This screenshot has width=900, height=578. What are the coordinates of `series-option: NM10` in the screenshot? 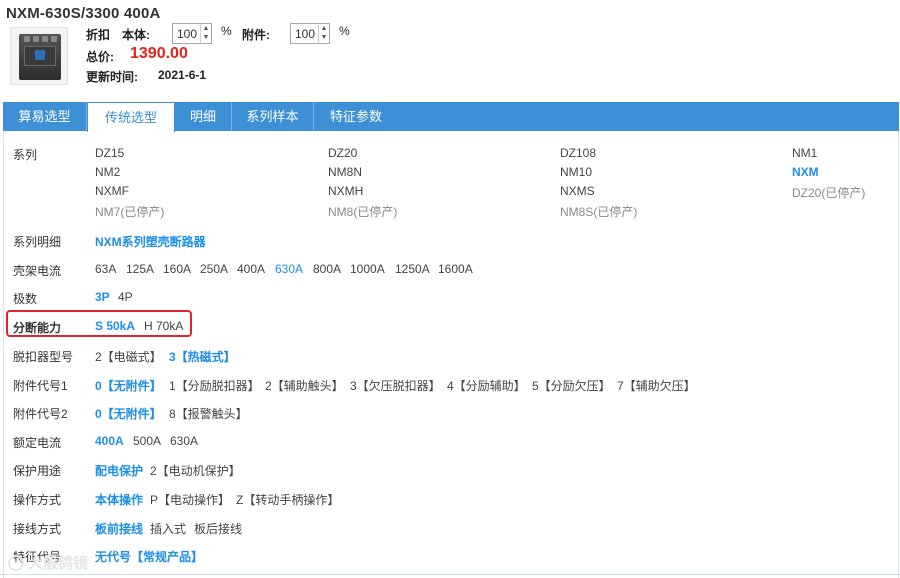 It's located at (576, 172).